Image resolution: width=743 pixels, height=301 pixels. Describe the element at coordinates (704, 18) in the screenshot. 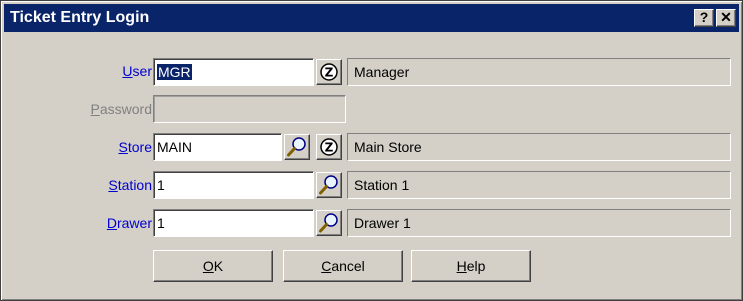

I see `help-title-button: ?` at that location.